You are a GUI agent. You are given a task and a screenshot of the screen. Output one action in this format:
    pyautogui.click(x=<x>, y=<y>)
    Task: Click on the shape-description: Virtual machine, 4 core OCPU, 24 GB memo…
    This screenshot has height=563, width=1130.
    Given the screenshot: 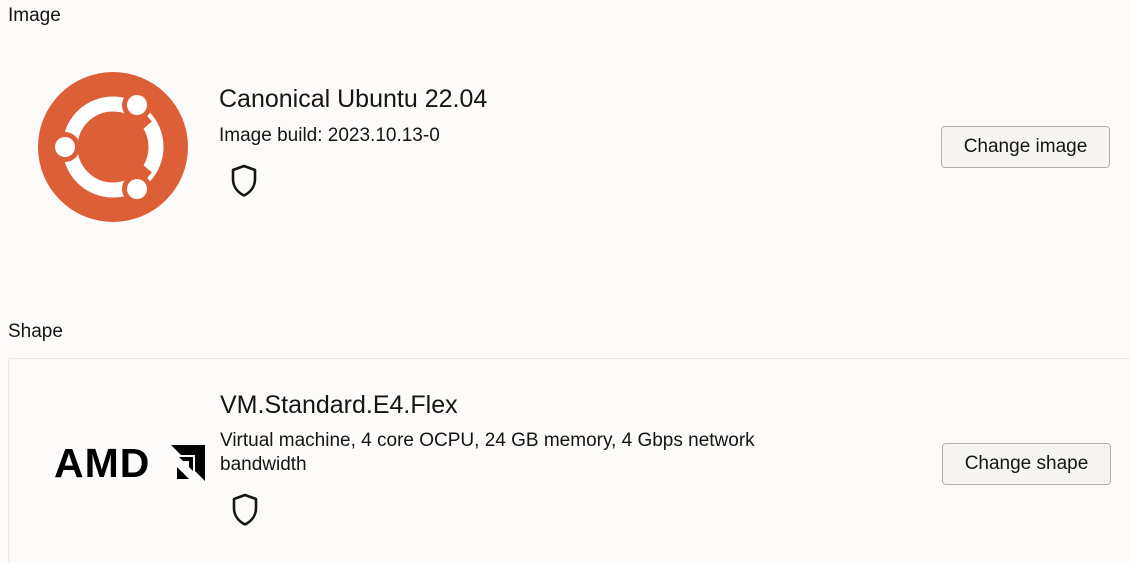 What is the action you would take?
    pyautogui.click(x=487, y=452)
    